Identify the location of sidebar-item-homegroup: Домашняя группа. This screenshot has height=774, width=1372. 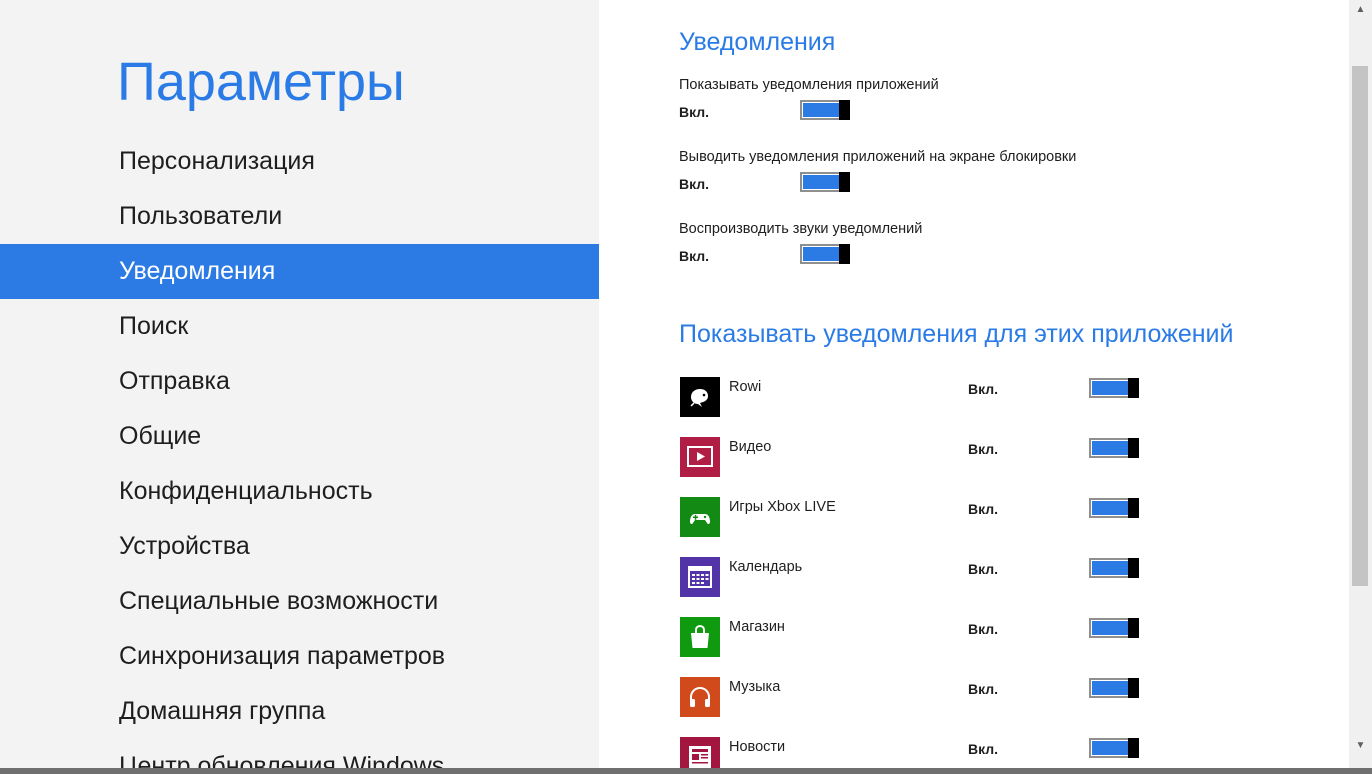
(299, 711).